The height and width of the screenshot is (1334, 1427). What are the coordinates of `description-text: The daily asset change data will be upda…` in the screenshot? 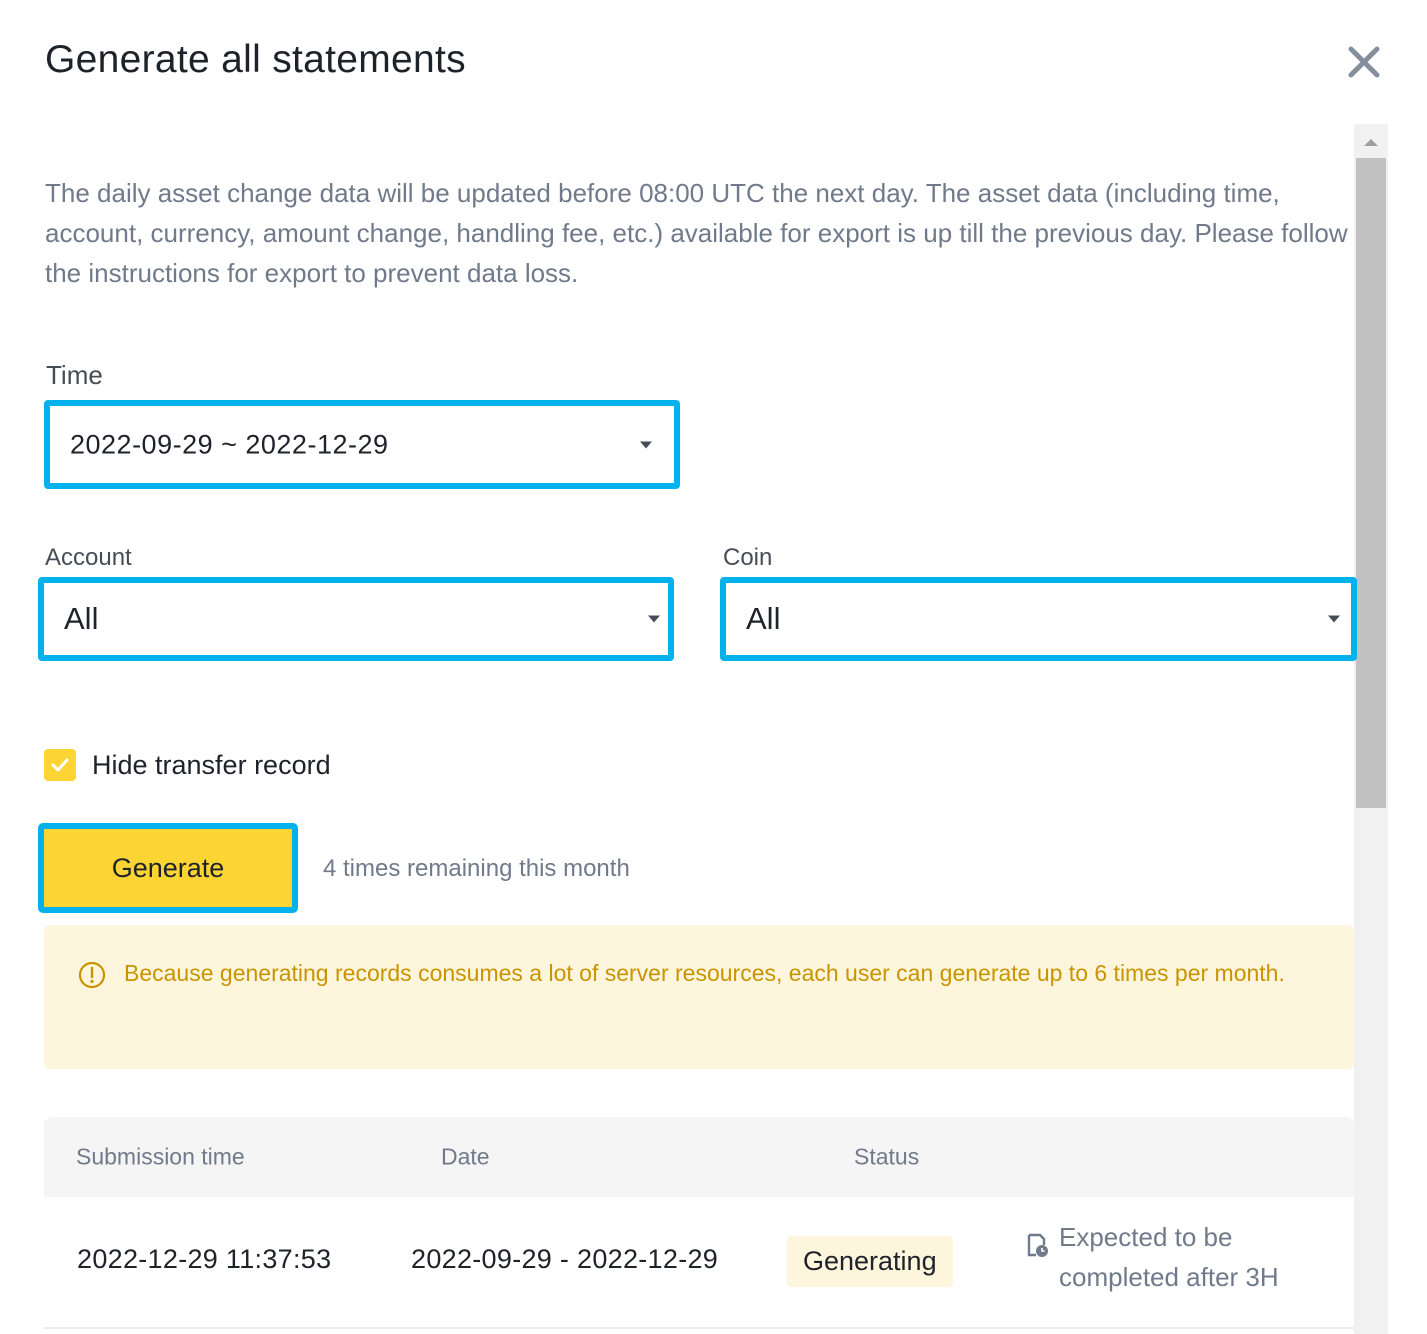 It's located at (696, 233).